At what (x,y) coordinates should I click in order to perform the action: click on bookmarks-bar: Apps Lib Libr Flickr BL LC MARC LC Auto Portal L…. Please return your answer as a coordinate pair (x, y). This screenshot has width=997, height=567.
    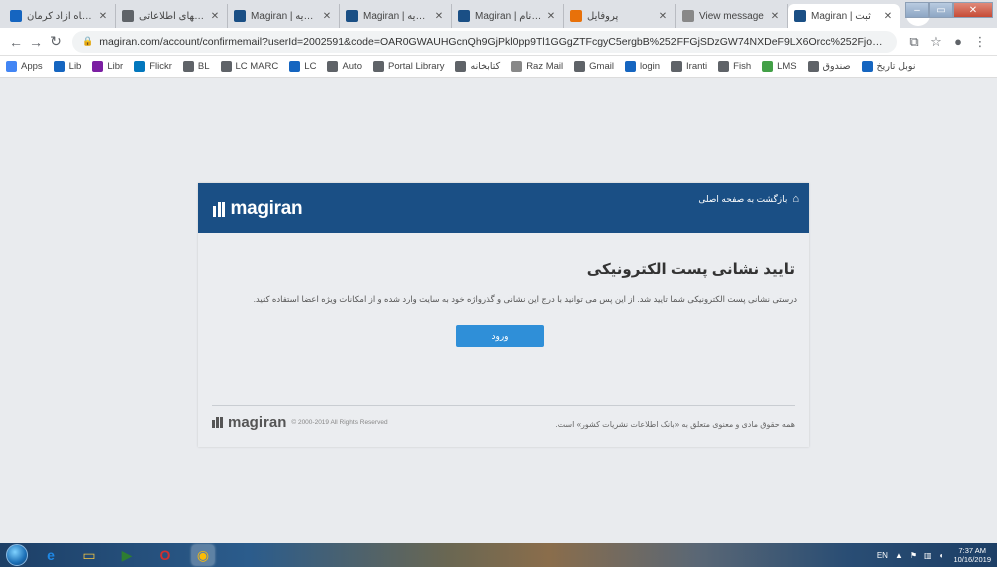
    Looking at the image, I should click on (498, 67).